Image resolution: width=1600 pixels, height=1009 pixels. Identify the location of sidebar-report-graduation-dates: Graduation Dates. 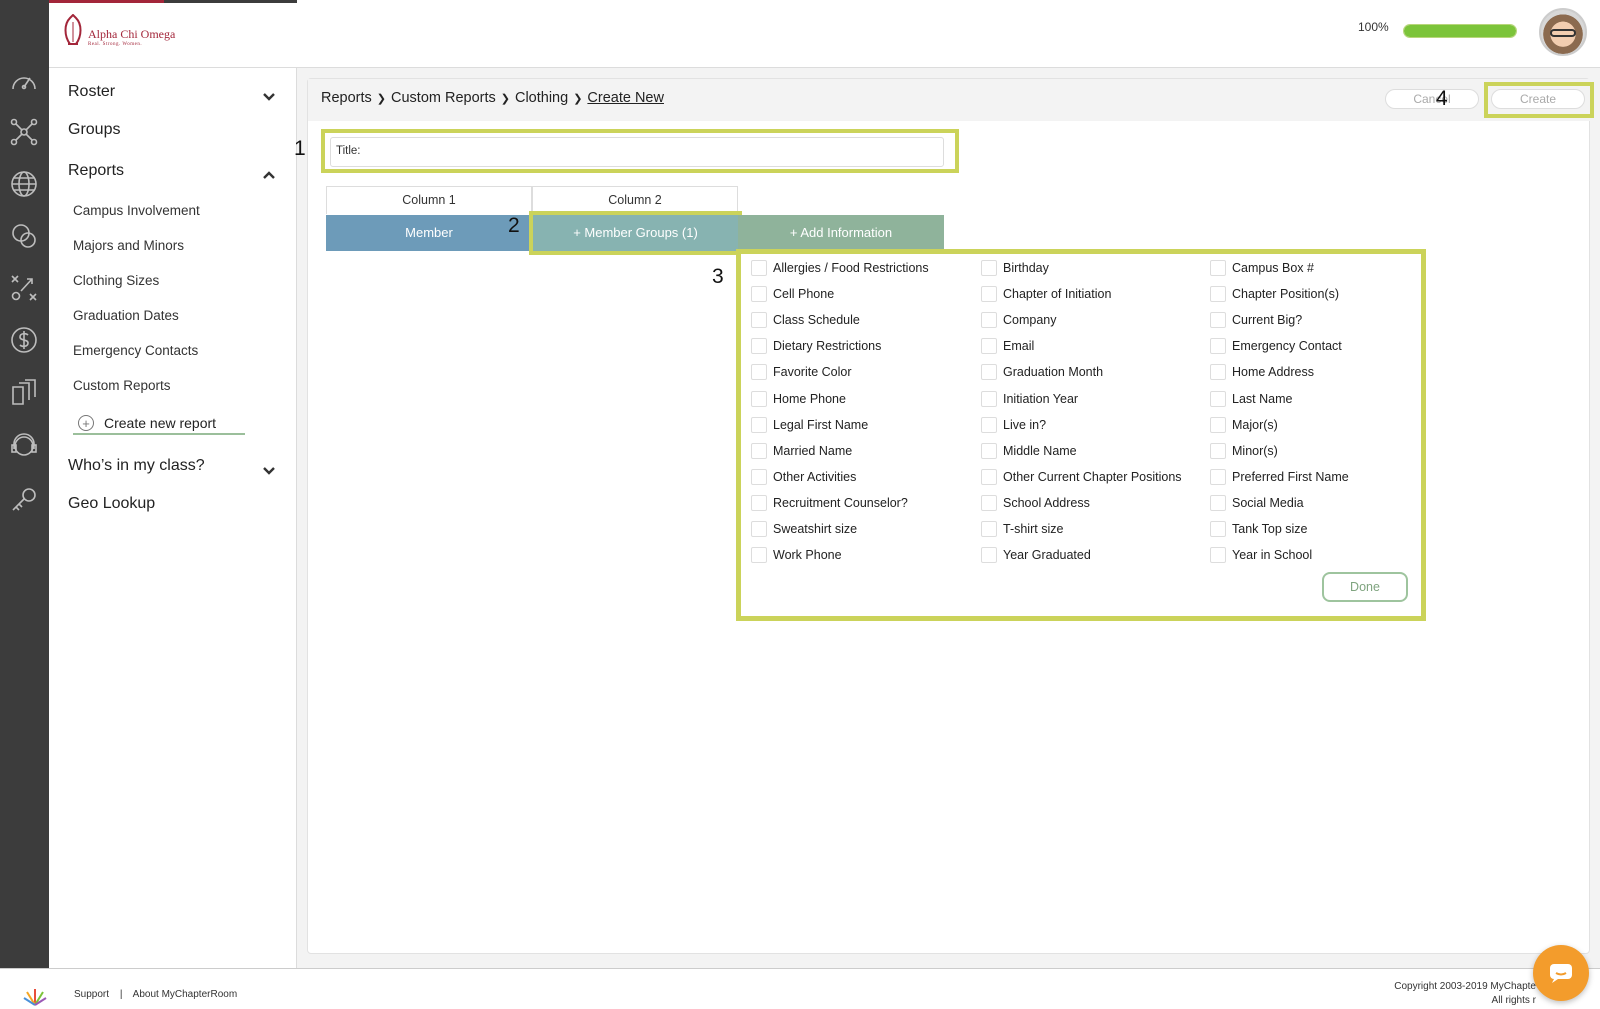
(126, 315).